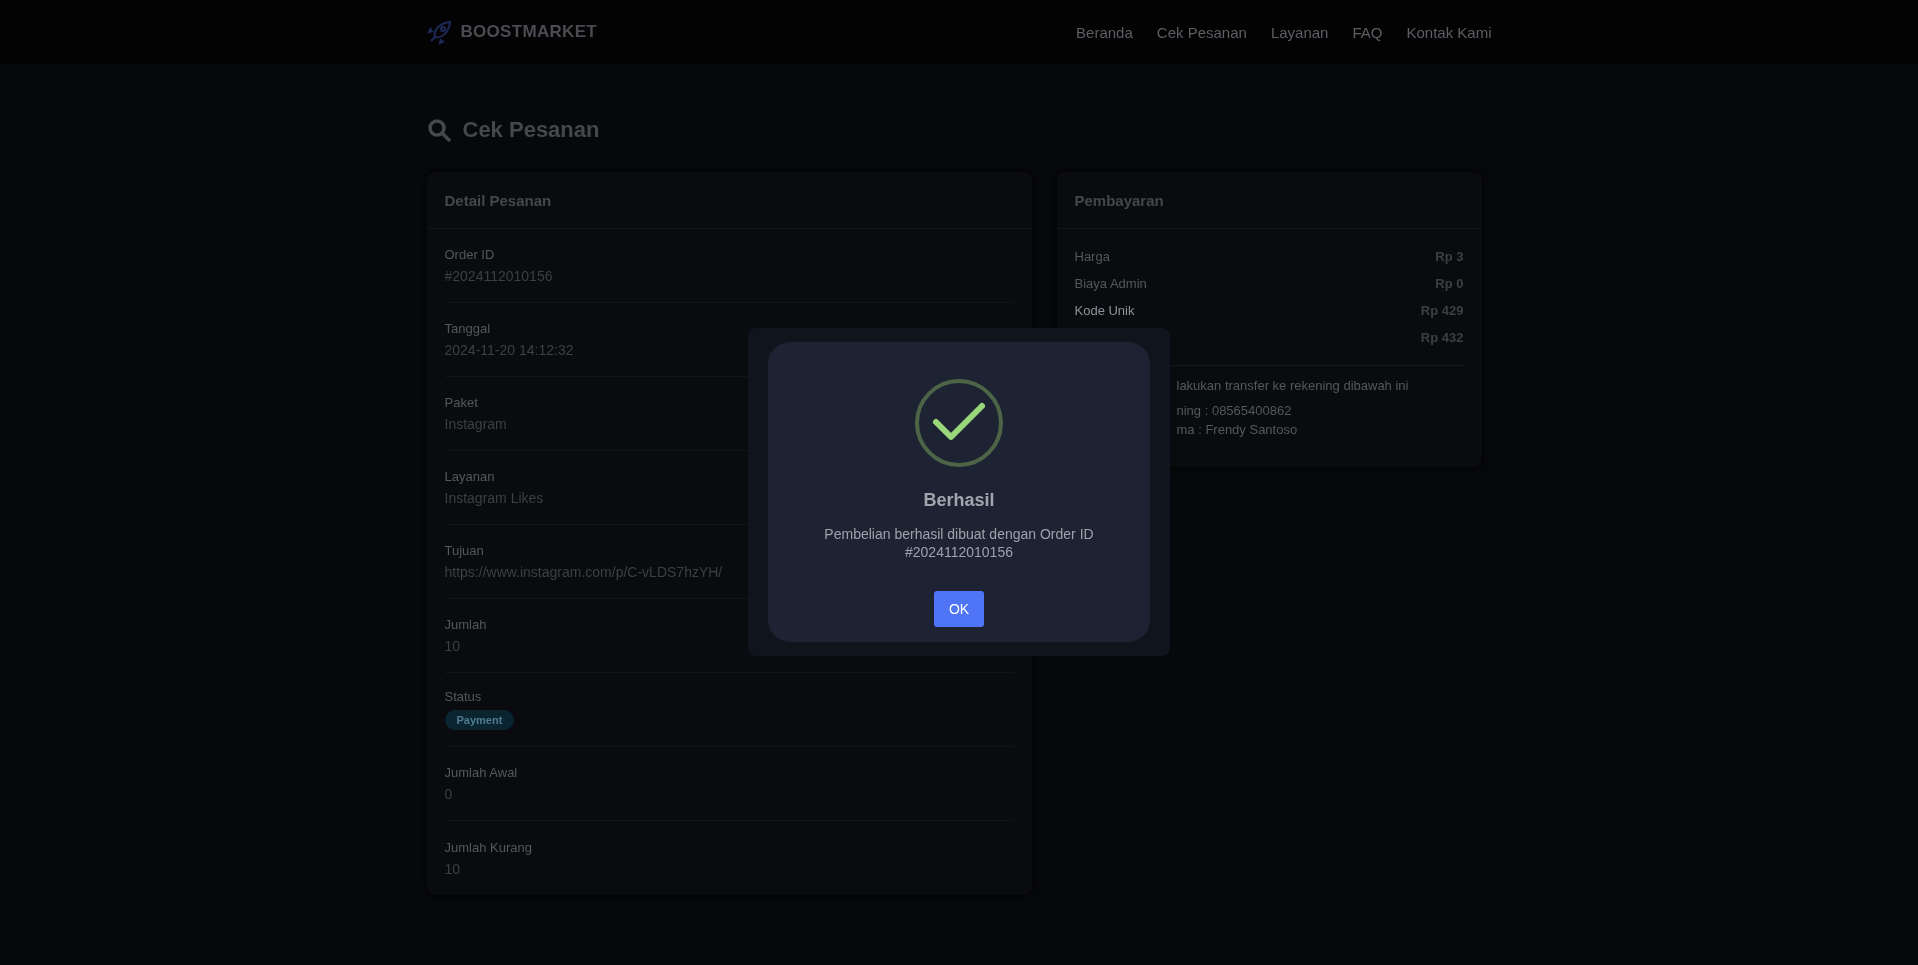 The image size is (1918, 965). What do you see at coordinates (1104, 310) in the screenshot?
I see `price-label: Kode Unik` at bounding box center [1104, 310].